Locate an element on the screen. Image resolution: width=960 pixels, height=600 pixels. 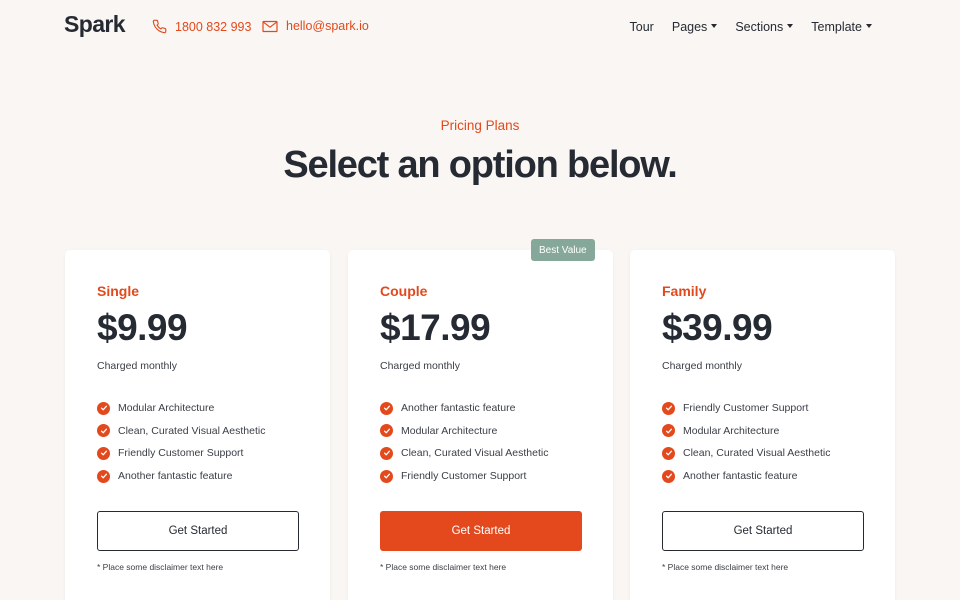
phone-link: 1800 832 993 is located at coordinates (201, 26).